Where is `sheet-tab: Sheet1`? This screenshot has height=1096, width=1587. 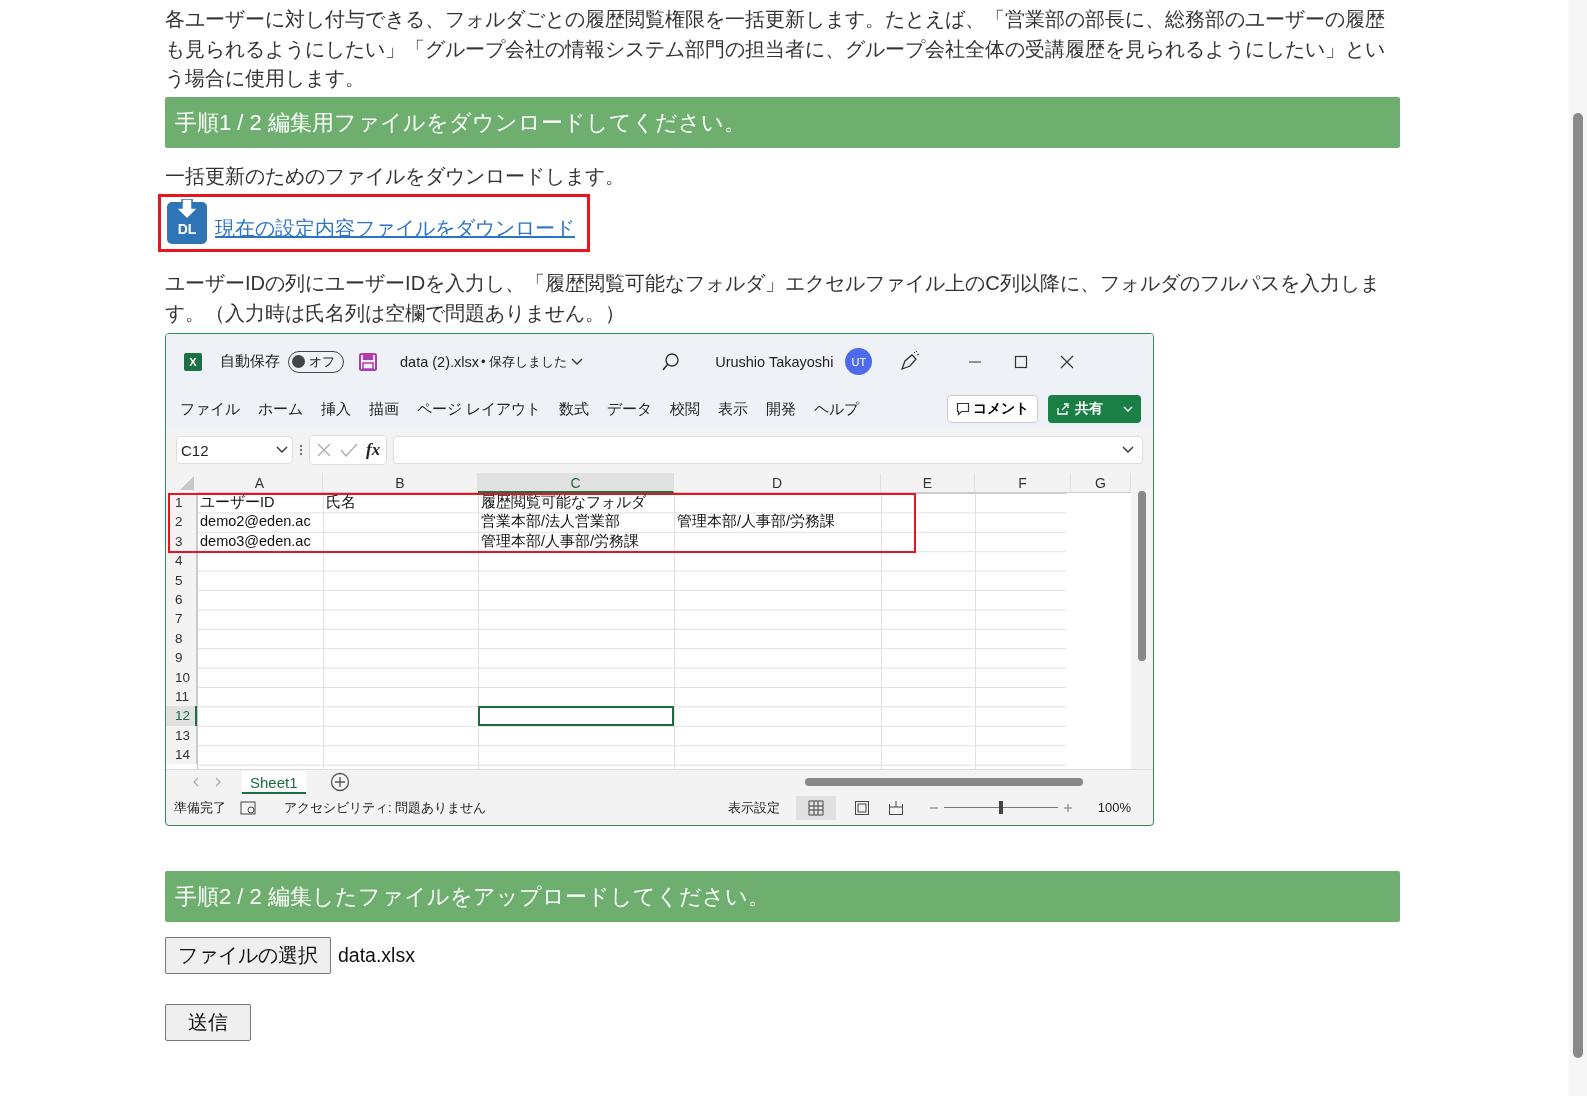
sheet-tab: Sheet1 is located at coordinates (274, 782).